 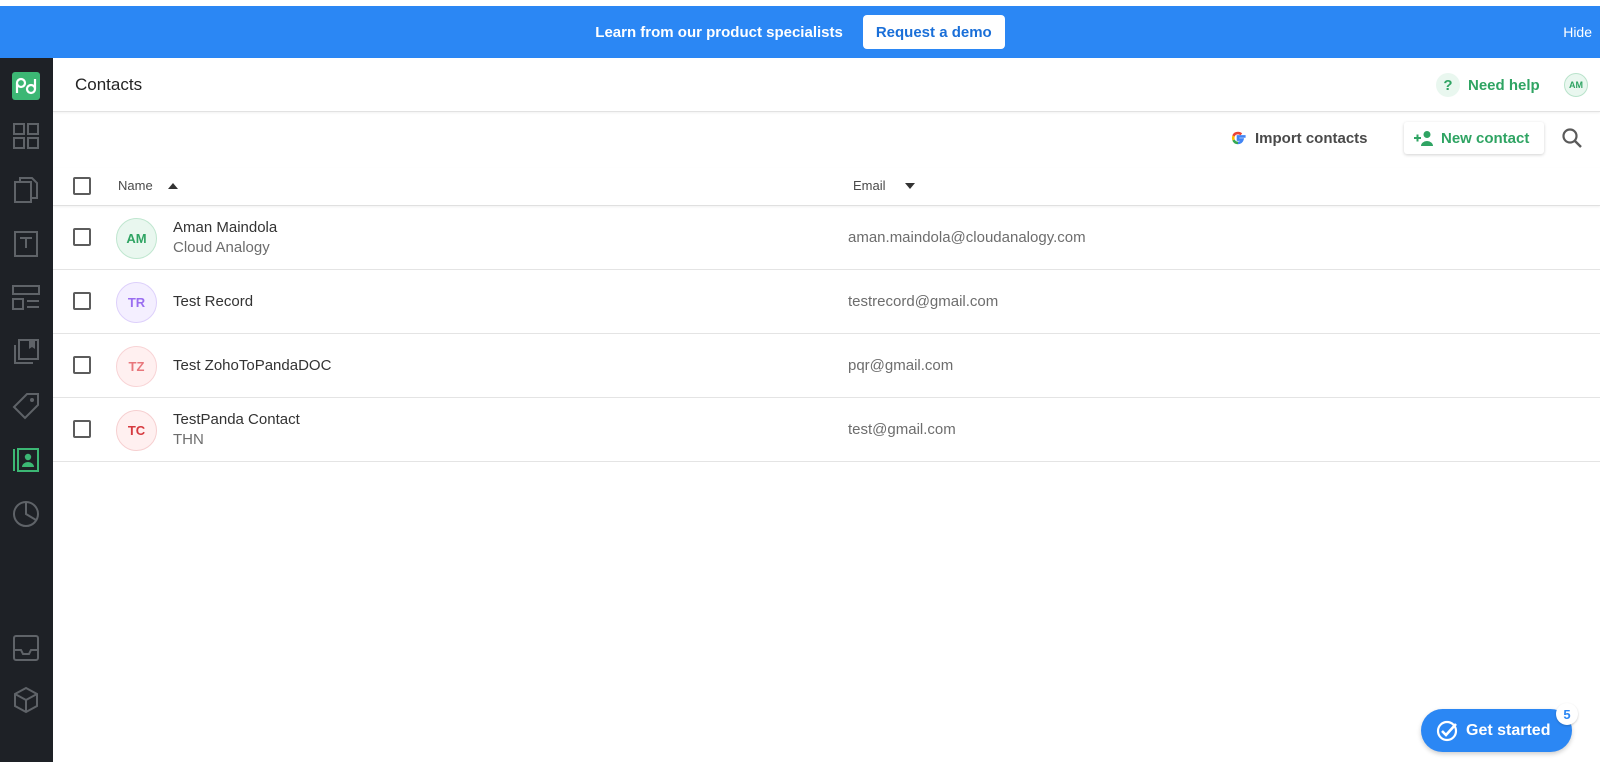 I want to click on catalog-icon, so click(x=25, y=406).